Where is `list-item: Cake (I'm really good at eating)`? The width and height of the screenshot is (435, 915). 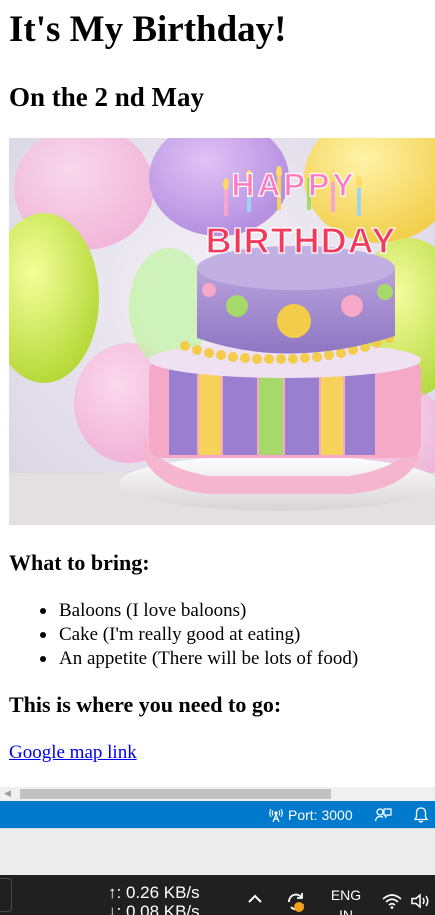
list-item: Cake (I'm really good at eating) is located at coordinates (198, 635).